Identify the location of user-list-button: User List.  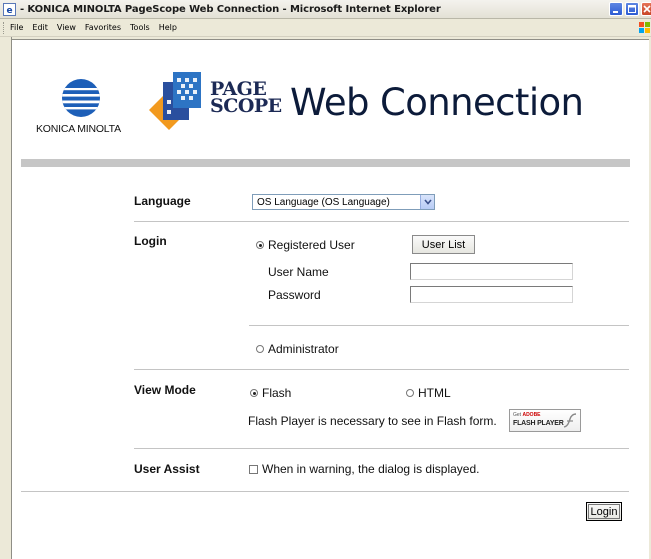
(443, 244).